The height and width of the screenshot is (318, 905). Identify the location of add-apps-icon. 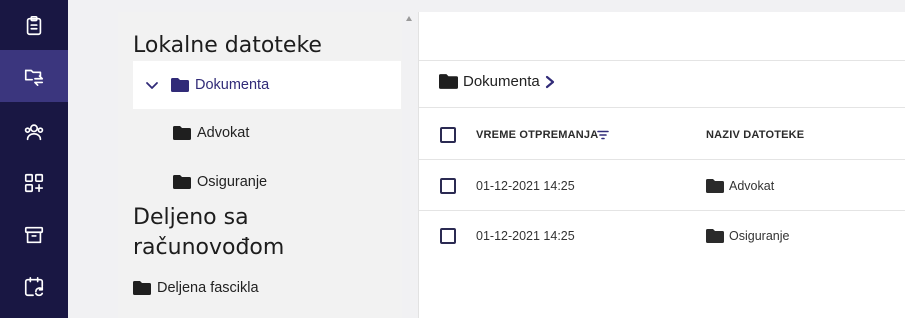
(34, 183).